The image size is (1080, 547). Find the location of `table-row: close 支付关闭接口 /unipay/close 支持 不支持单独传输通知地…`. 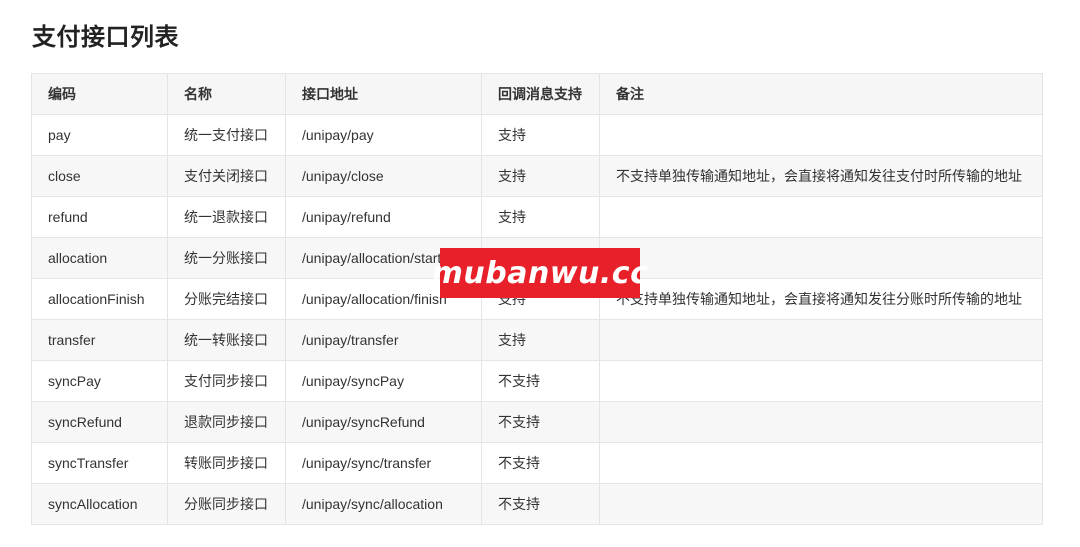

table-row: close 支付关闭接口 /unipay/close 支持 不支持单独传输通知地… is located at coordinates (537, 176).